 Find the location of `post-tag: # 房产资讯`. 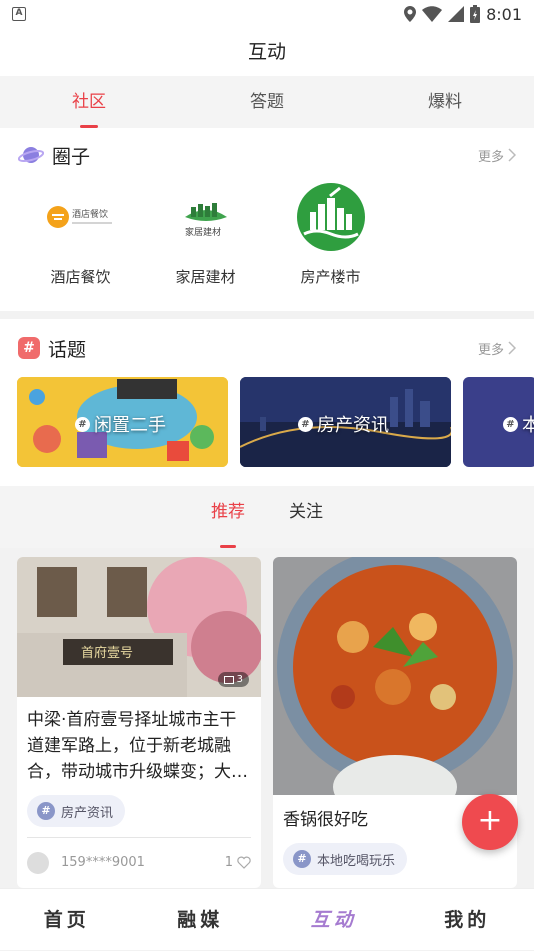

post-tag: # 房产资讯 is located at coordinates (76, 811).